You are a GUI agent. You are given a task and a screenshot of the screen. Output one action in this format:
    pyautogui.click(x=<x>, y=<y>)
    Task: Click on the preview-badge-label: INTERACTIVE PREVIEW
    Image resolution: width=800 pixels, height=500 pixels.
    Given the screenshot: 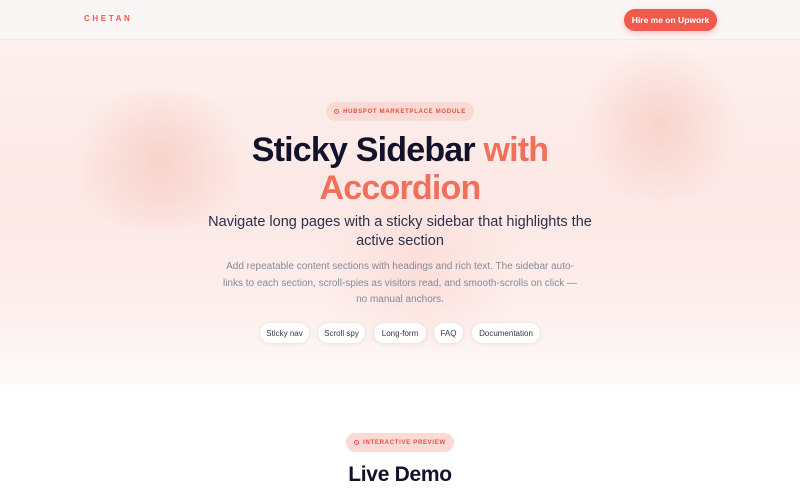 What is the action you would take?
    pyautogui.click(x=404, y=442)
    